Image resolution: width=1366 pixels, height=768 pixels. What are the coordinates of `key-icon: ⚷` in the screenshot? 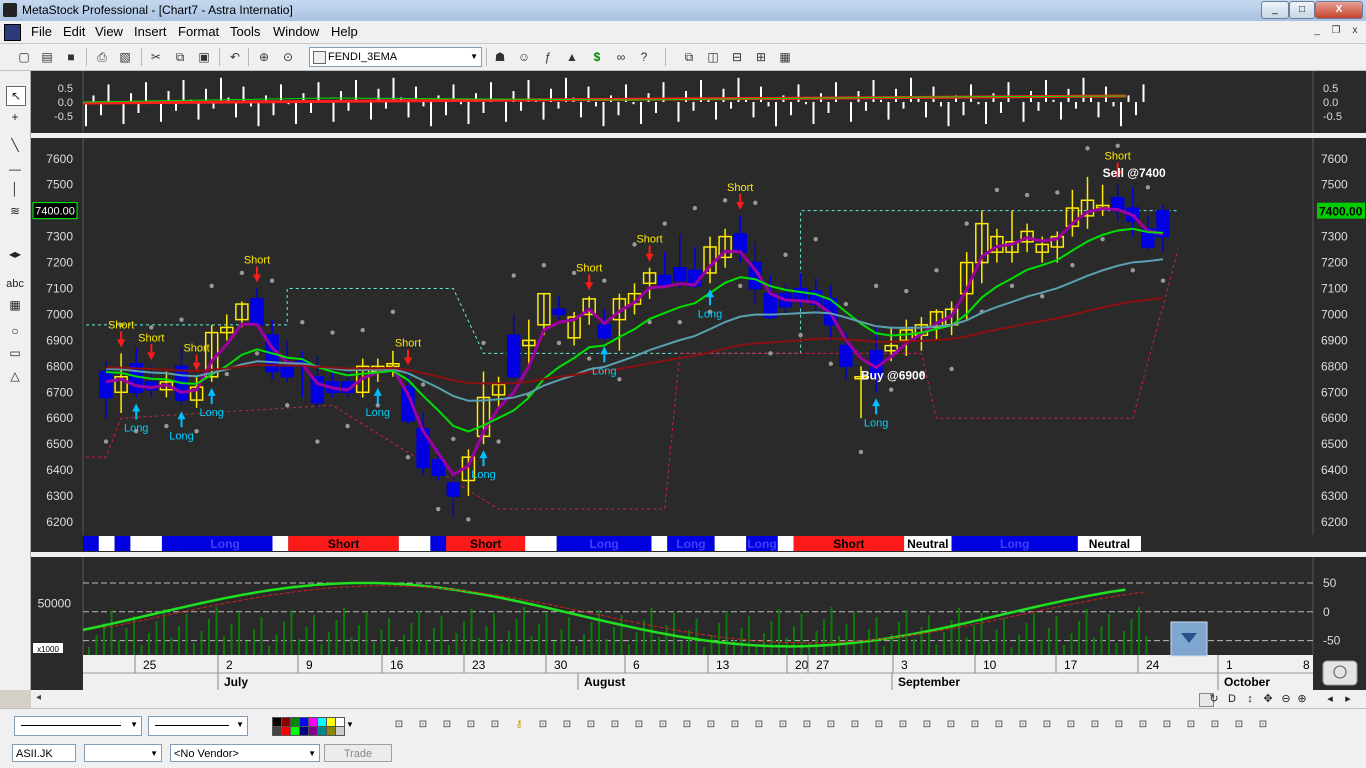 It's located at (519, 725).